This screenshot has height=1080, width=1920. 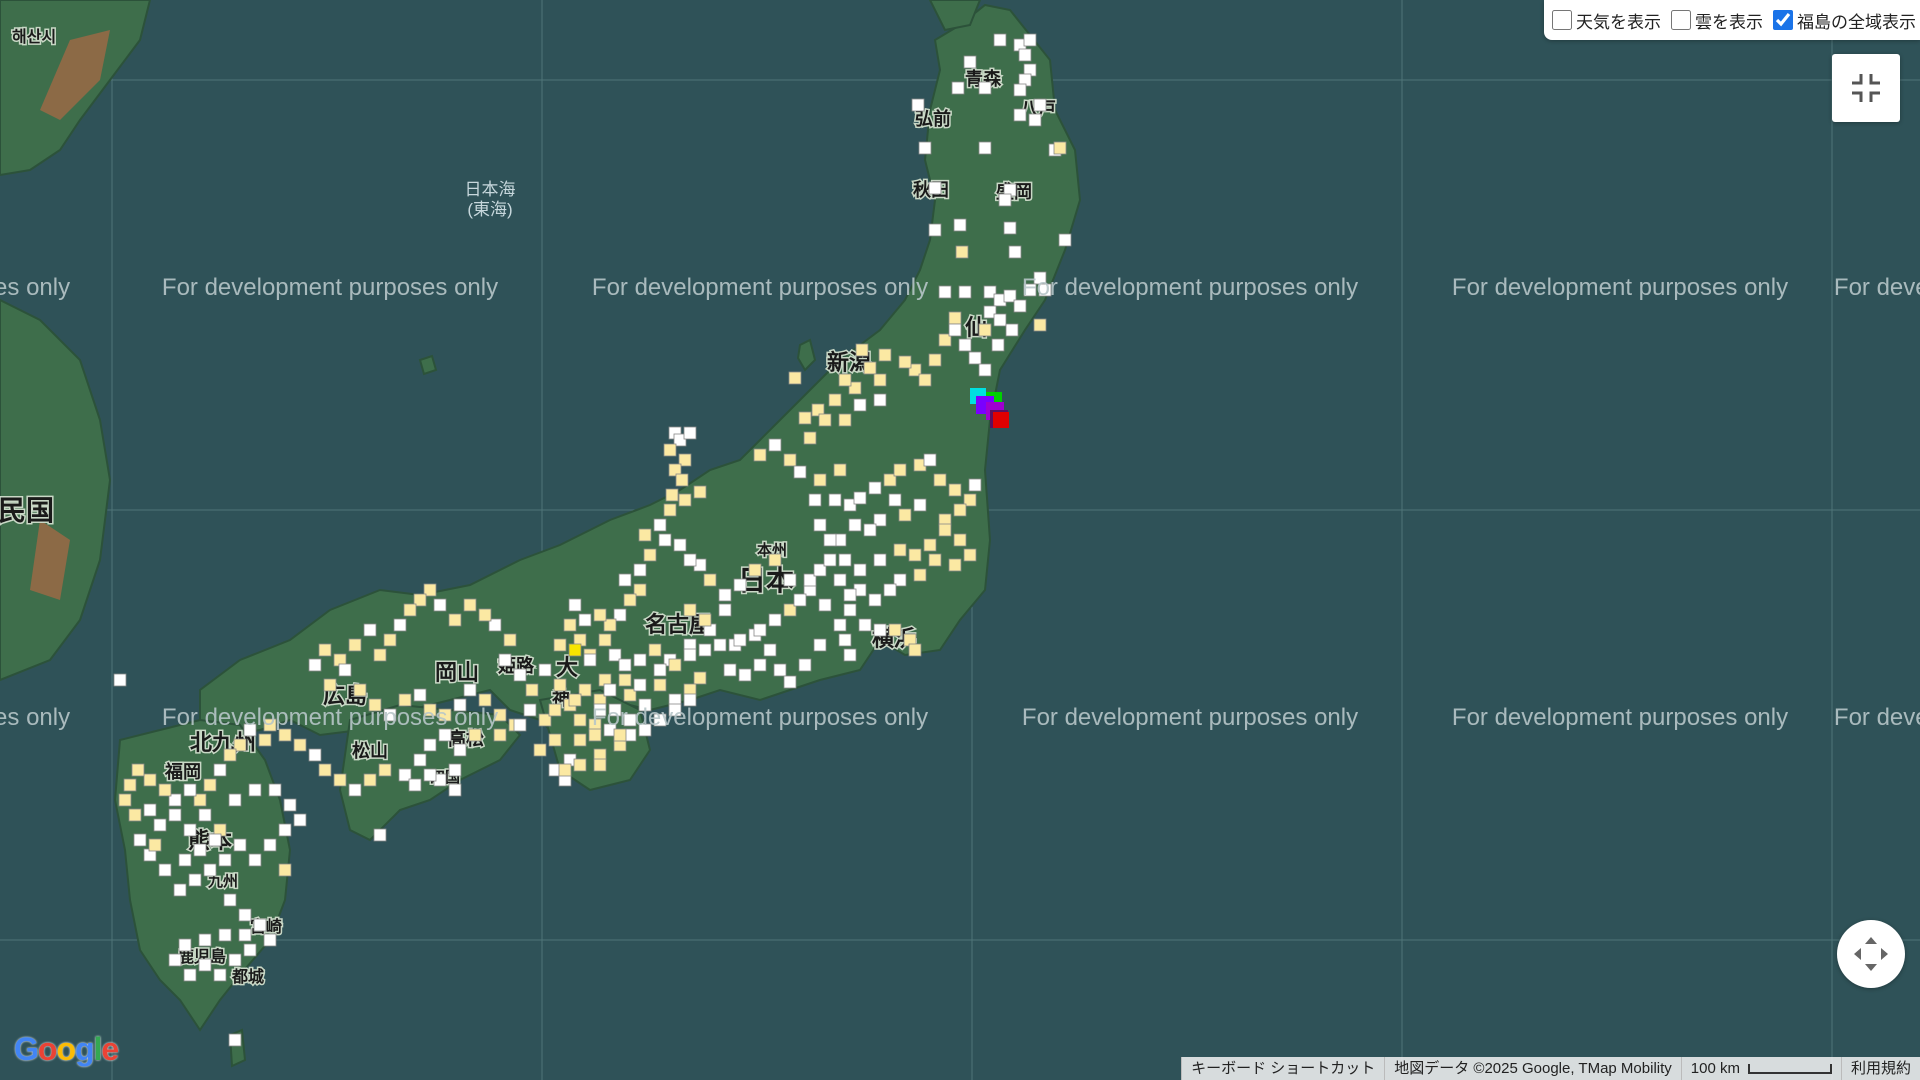 What do you see at coordinates (1681, 20) in the screenshot?
I see `cloud-checkbox` at bounding box center [1681, 20].